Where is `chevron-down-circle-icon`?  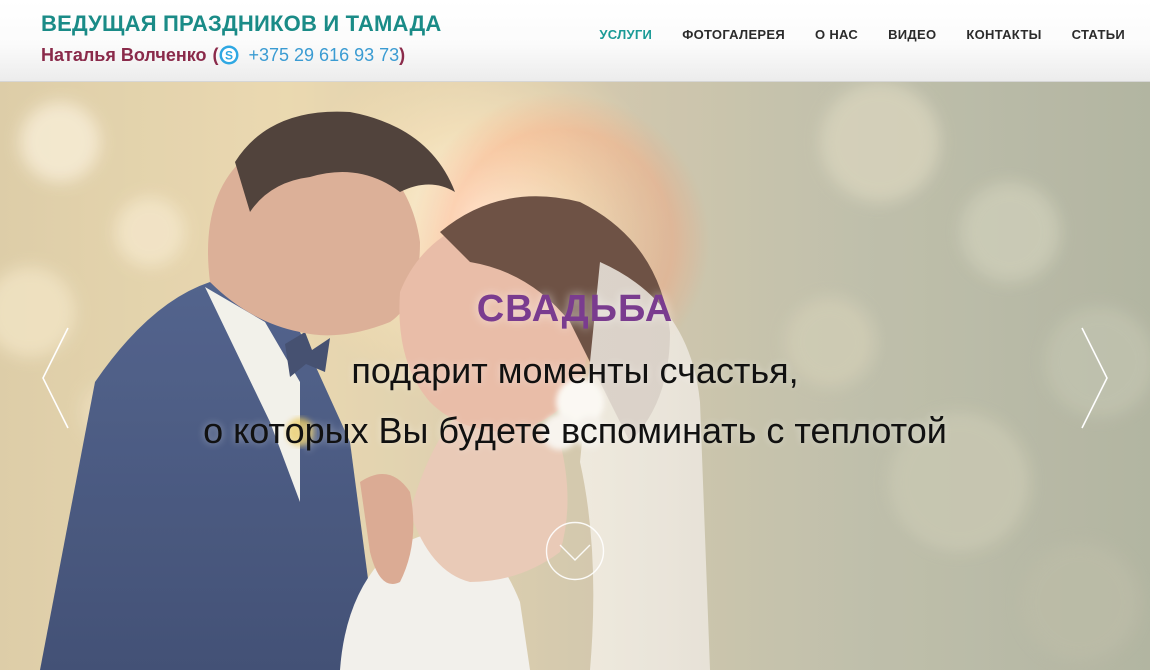 chevron-down-circle-icon is located at coordinates (575, 551).